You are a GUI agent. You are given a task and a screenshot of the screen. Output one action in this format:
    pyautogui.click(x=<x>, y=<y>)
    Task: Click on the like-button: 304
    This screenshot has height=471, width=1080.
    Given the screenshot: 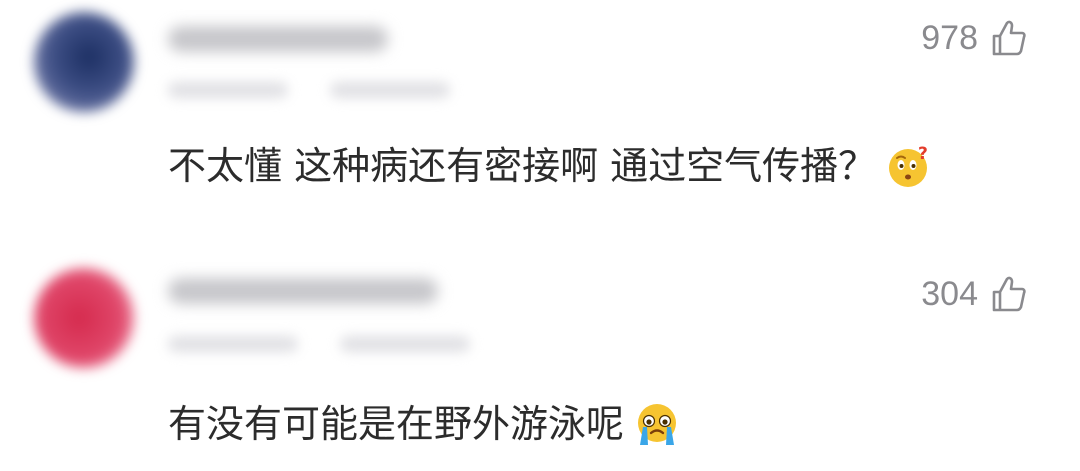 What is the action you would take?
    pyautogui.click(x=974, y=294)
    